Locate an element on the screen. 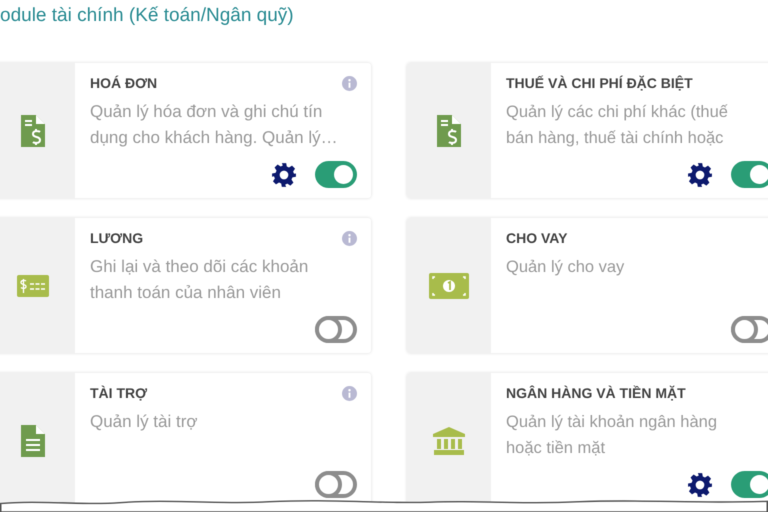 The height and width of the screenshot is (512, 768). banknote-icon is located at coordinates (449, 285).